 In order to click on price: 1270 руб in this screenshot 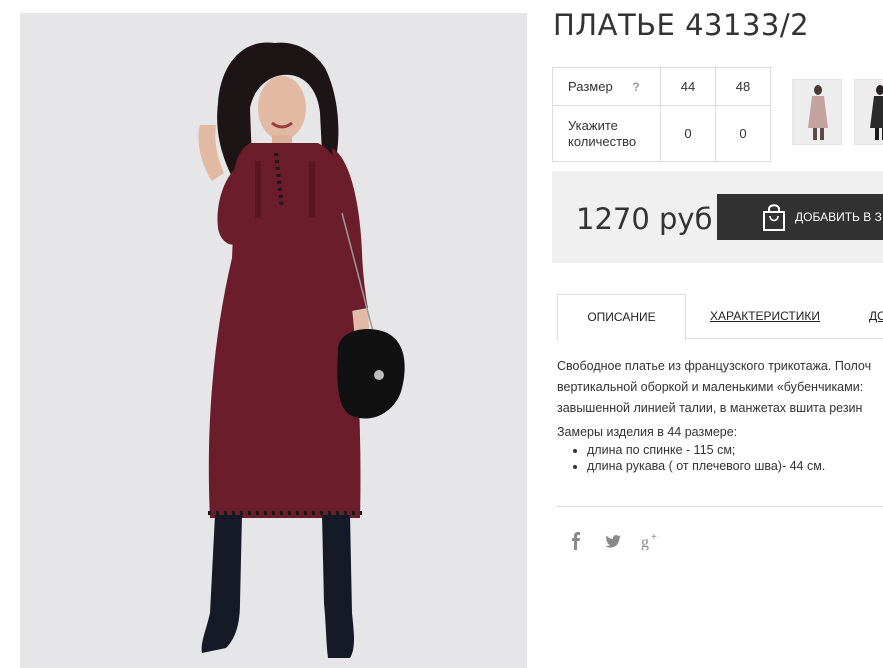, I will do `click(644, 219)`.